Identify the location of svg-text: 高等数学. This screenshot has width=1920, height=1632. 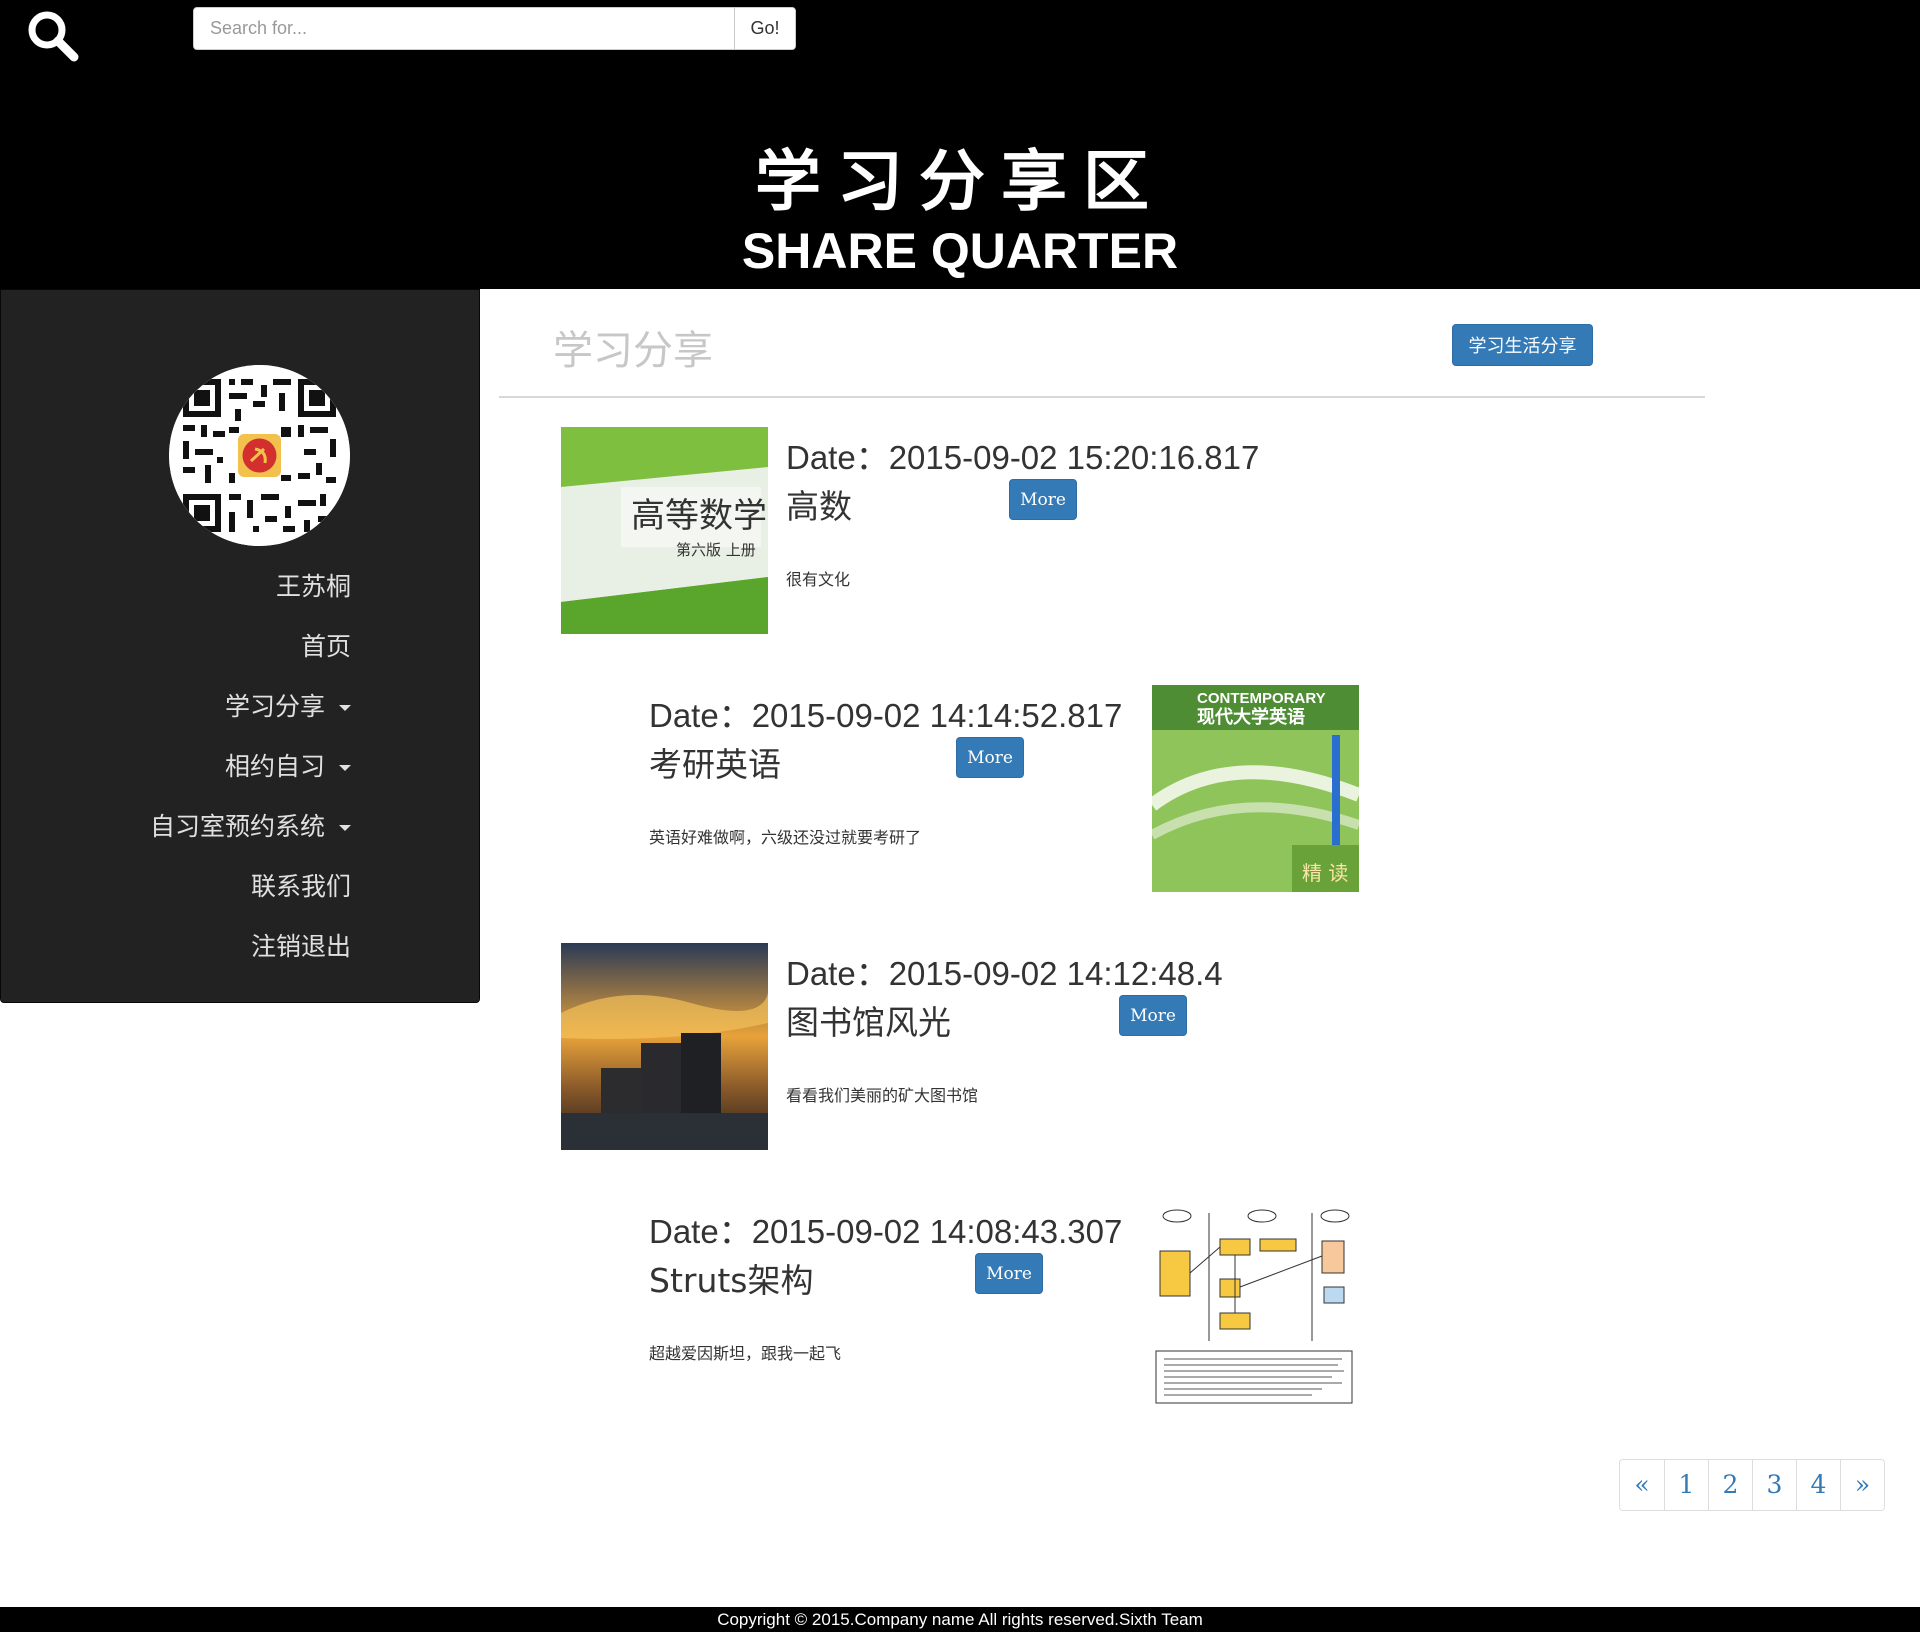
(699, 516).